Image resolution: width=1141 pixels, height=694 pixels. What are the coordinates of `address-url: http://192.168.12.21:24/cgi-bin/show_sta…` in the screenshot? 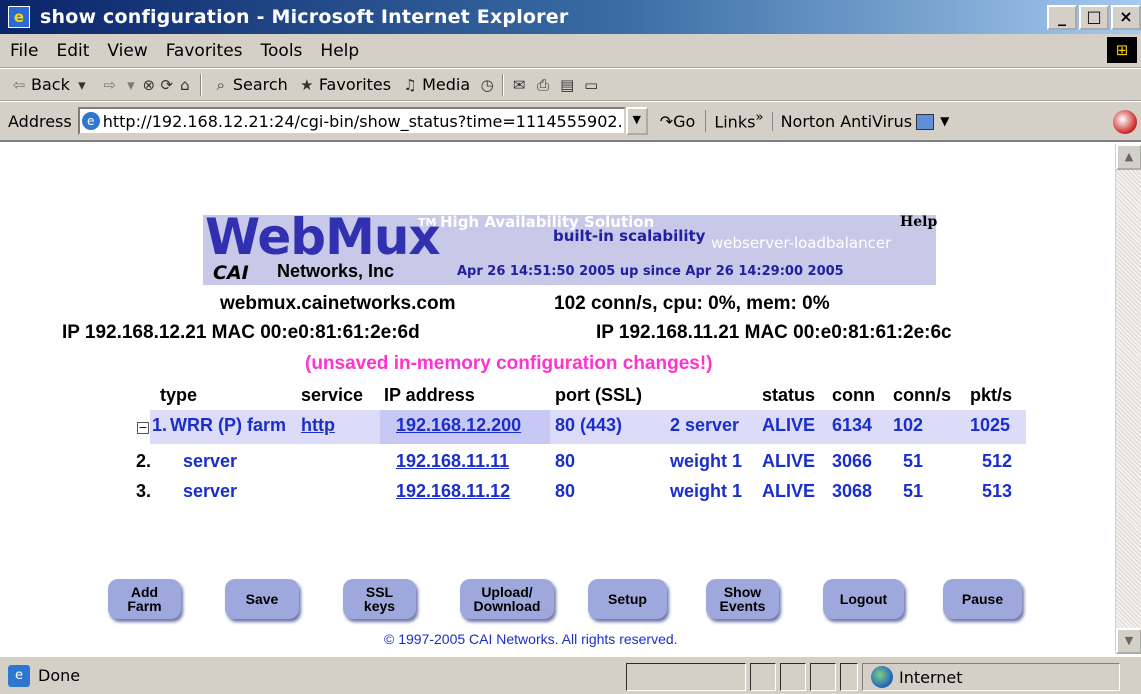 It's located at (363, 121).